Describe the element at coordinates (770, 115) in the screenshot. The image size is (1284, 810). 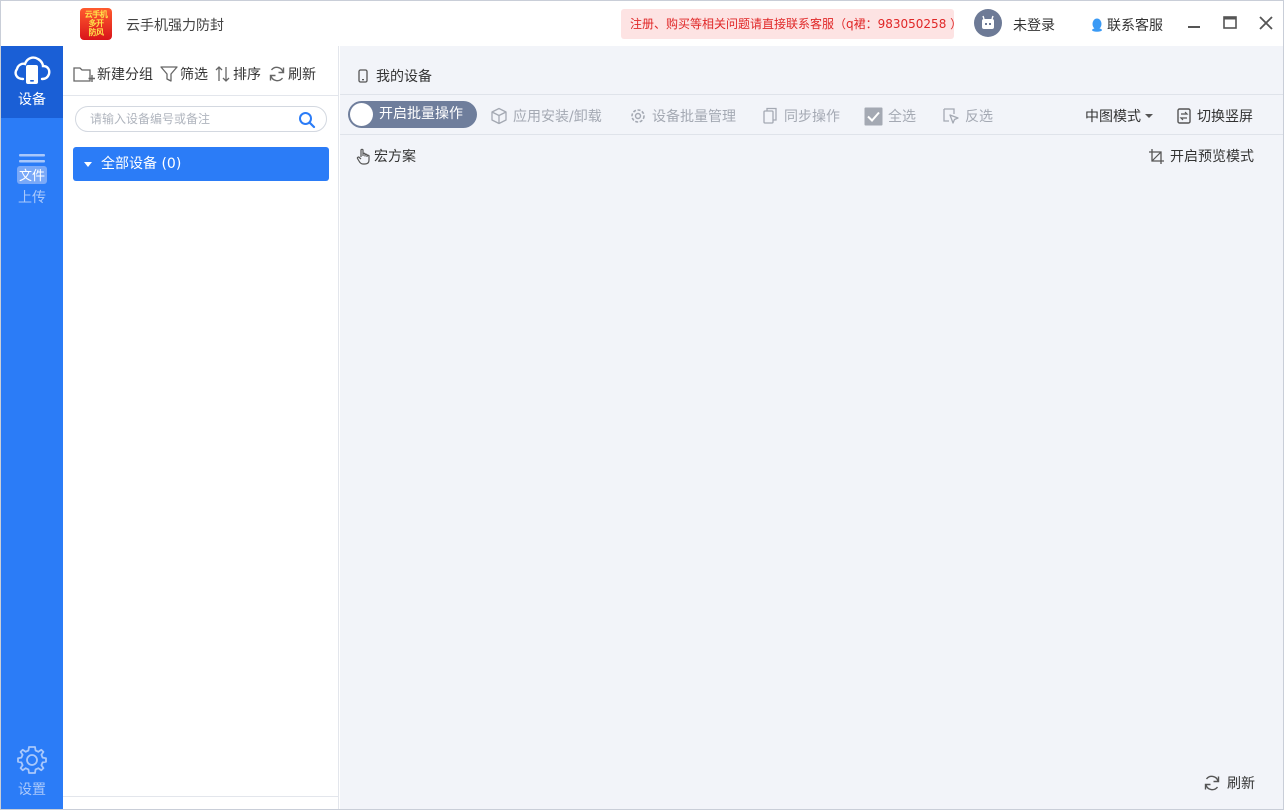
I see `copy-icon` at that location.